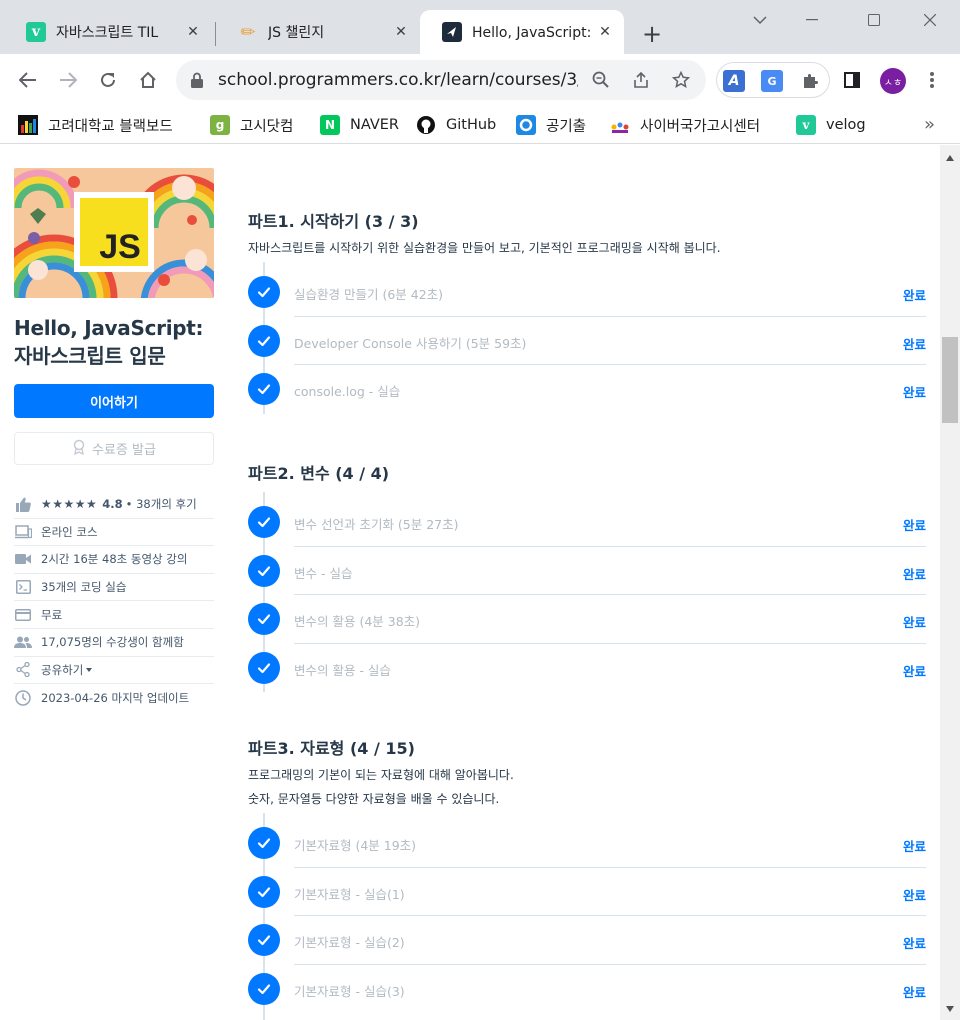  I want to click on continue-button: 이어하기, so click(114, 401).